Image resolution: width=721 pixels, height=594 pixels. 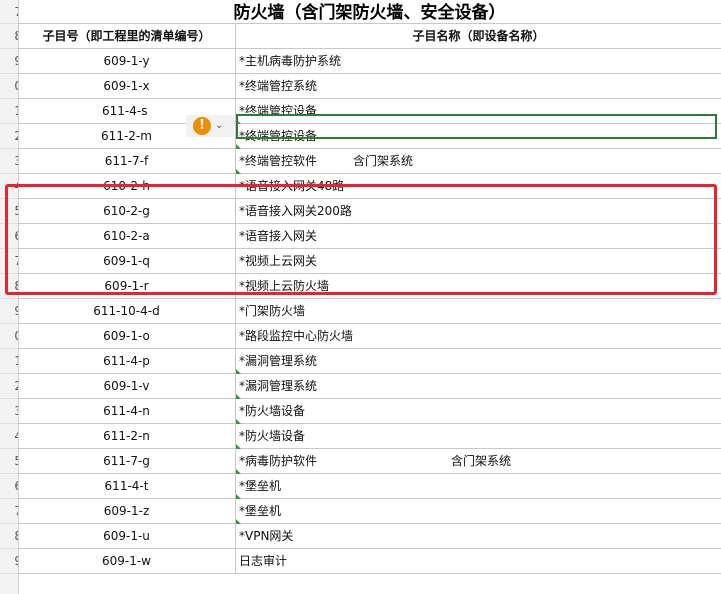 I want to click on name-text: *防火墙设备, so click(x=272, y=436).